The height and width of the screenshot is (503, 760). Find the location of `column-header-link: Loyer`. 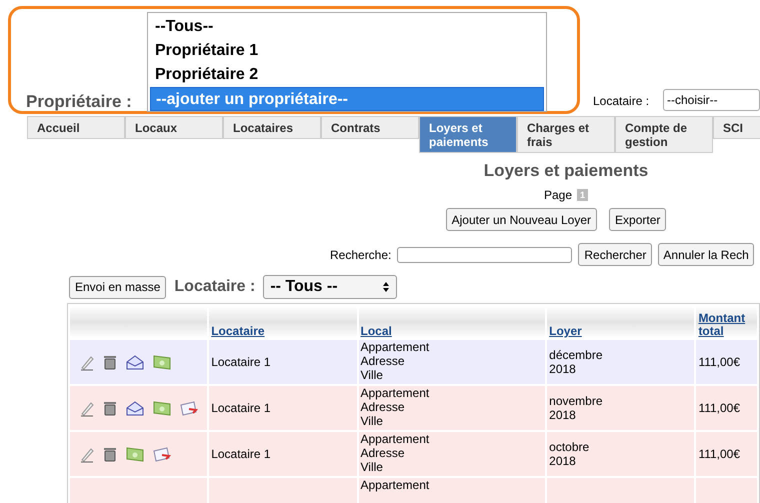

column-header-link: Loyer is located at coordinates (620, 322).